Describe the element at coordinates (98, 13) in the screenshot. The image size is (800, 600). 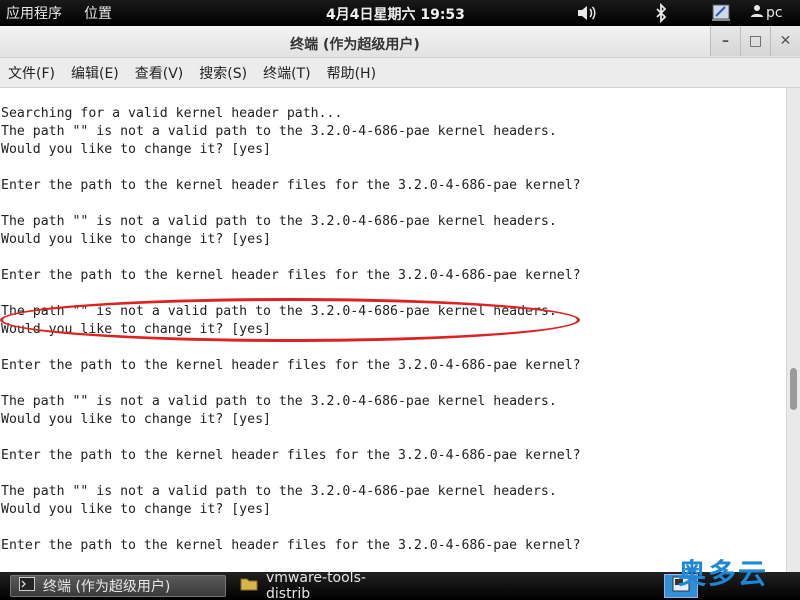
I see `places-menu: 位置` at that location.